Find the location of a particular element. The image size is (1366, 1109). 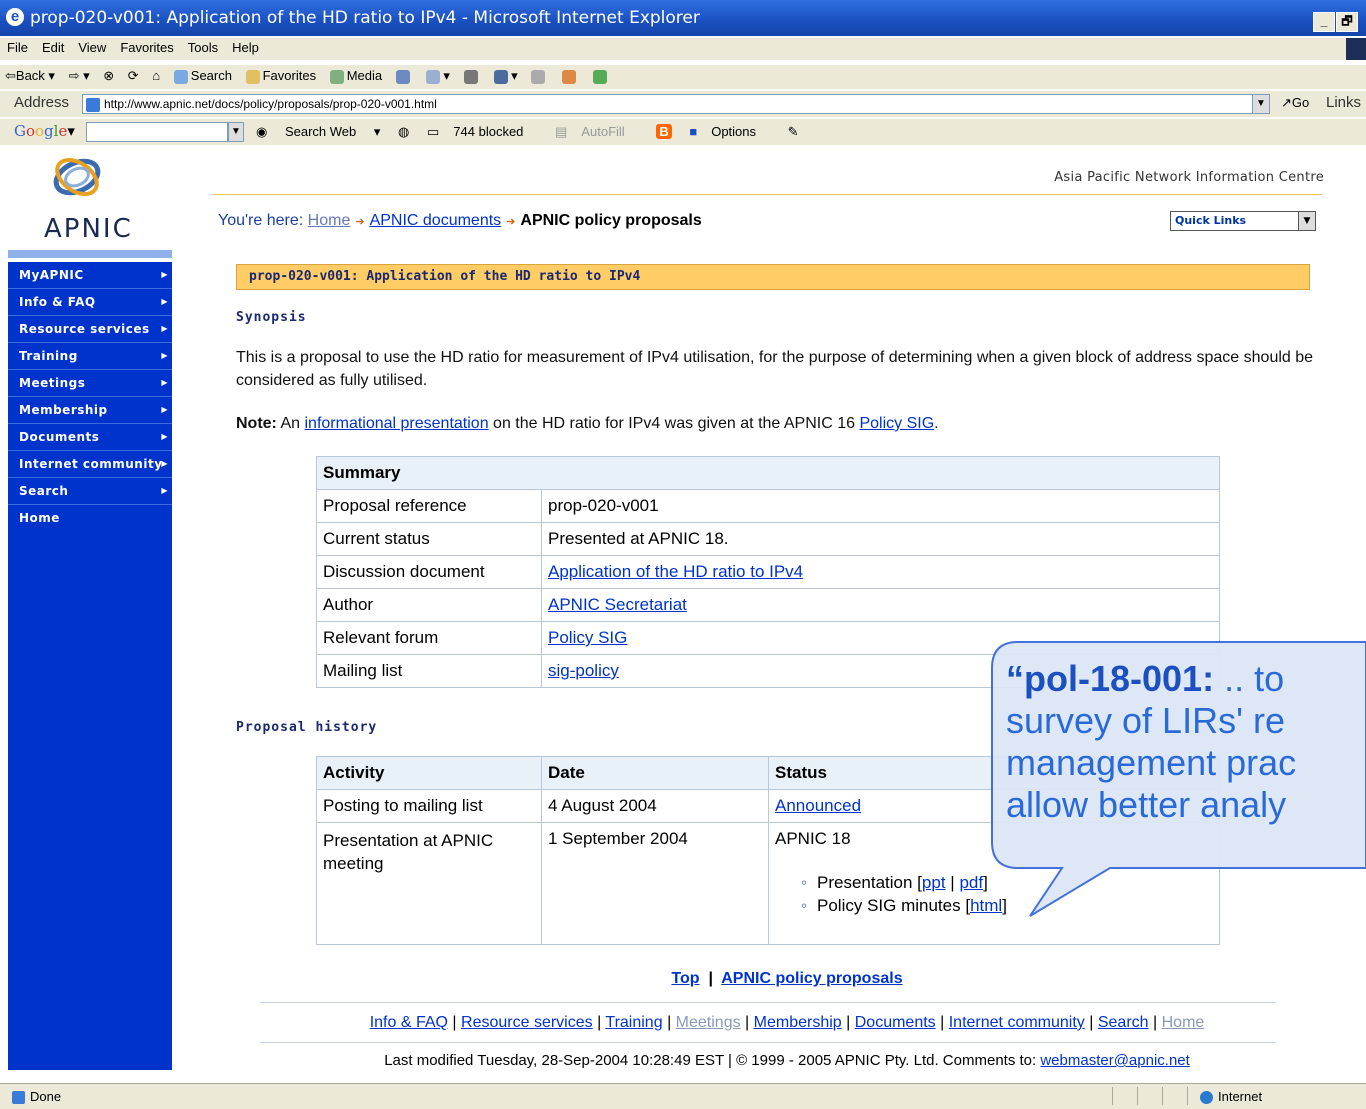

breadcrumb-home-link: Home is located at coordinates (329, 220).